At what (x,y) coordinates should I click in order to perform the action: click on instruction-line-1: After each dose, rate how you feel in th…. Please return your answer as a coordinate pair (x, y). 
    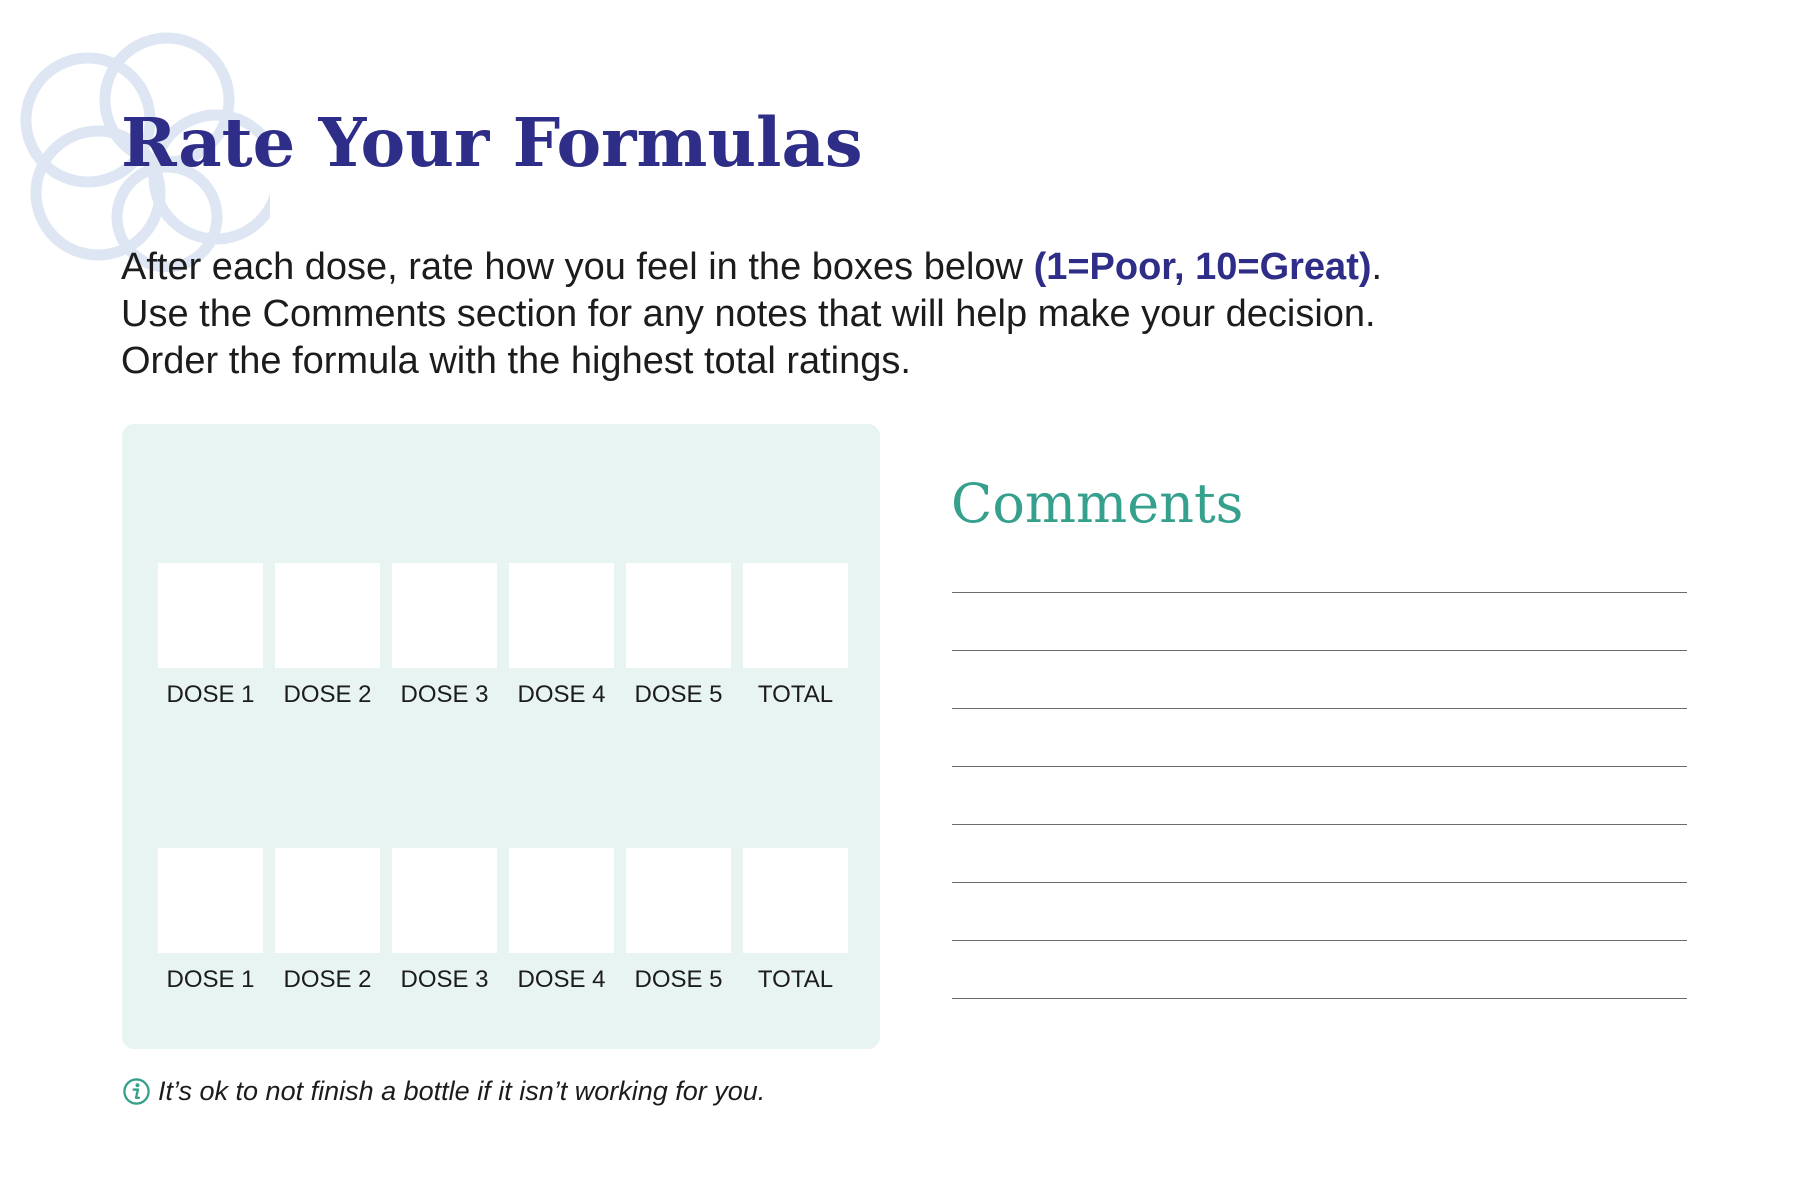
    Looking at the image, I should click on (901, 267).